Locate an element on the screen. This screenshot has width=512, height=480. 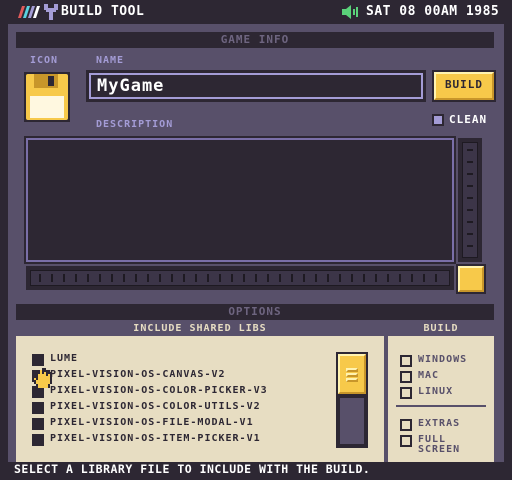
speaker-icon is located at coordinates (350, 12).